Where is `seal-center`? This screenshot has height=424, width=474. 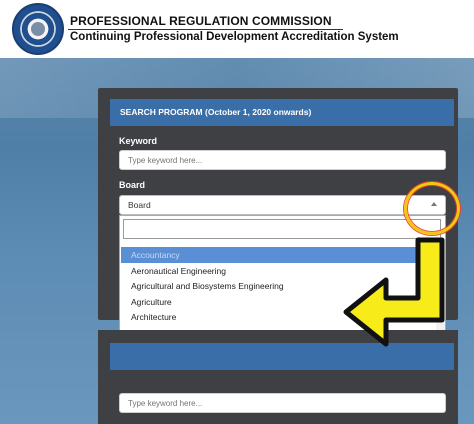 seal-center is located at coordinates (38, 29).